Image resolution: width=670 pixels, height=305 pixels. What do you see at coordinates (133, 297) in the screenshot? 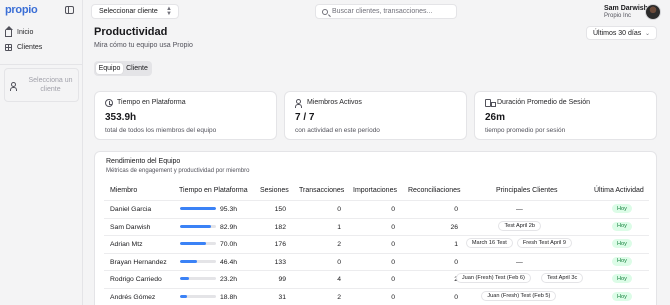
I see `member-name: Andrés Gómez` at bounding box center [133, 297].